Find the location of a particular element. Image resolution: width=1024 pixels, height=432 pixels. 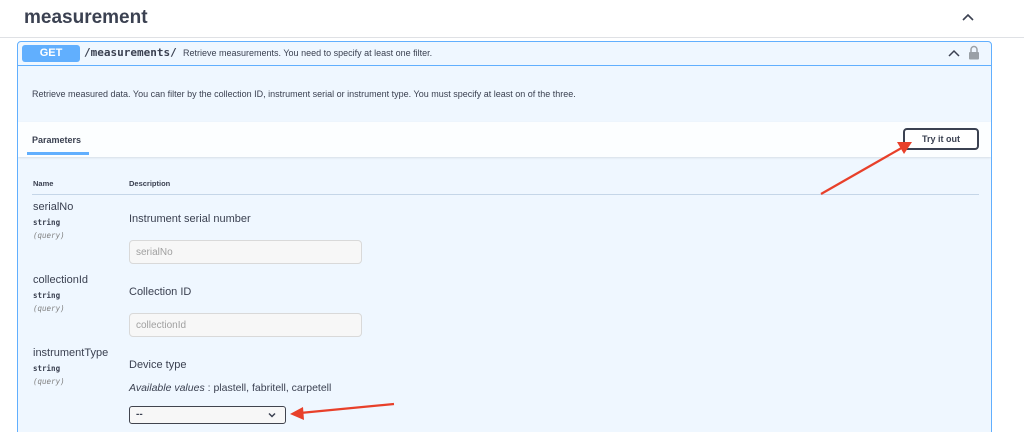

available-values-label: Available values is located at coordinates (167, 388).